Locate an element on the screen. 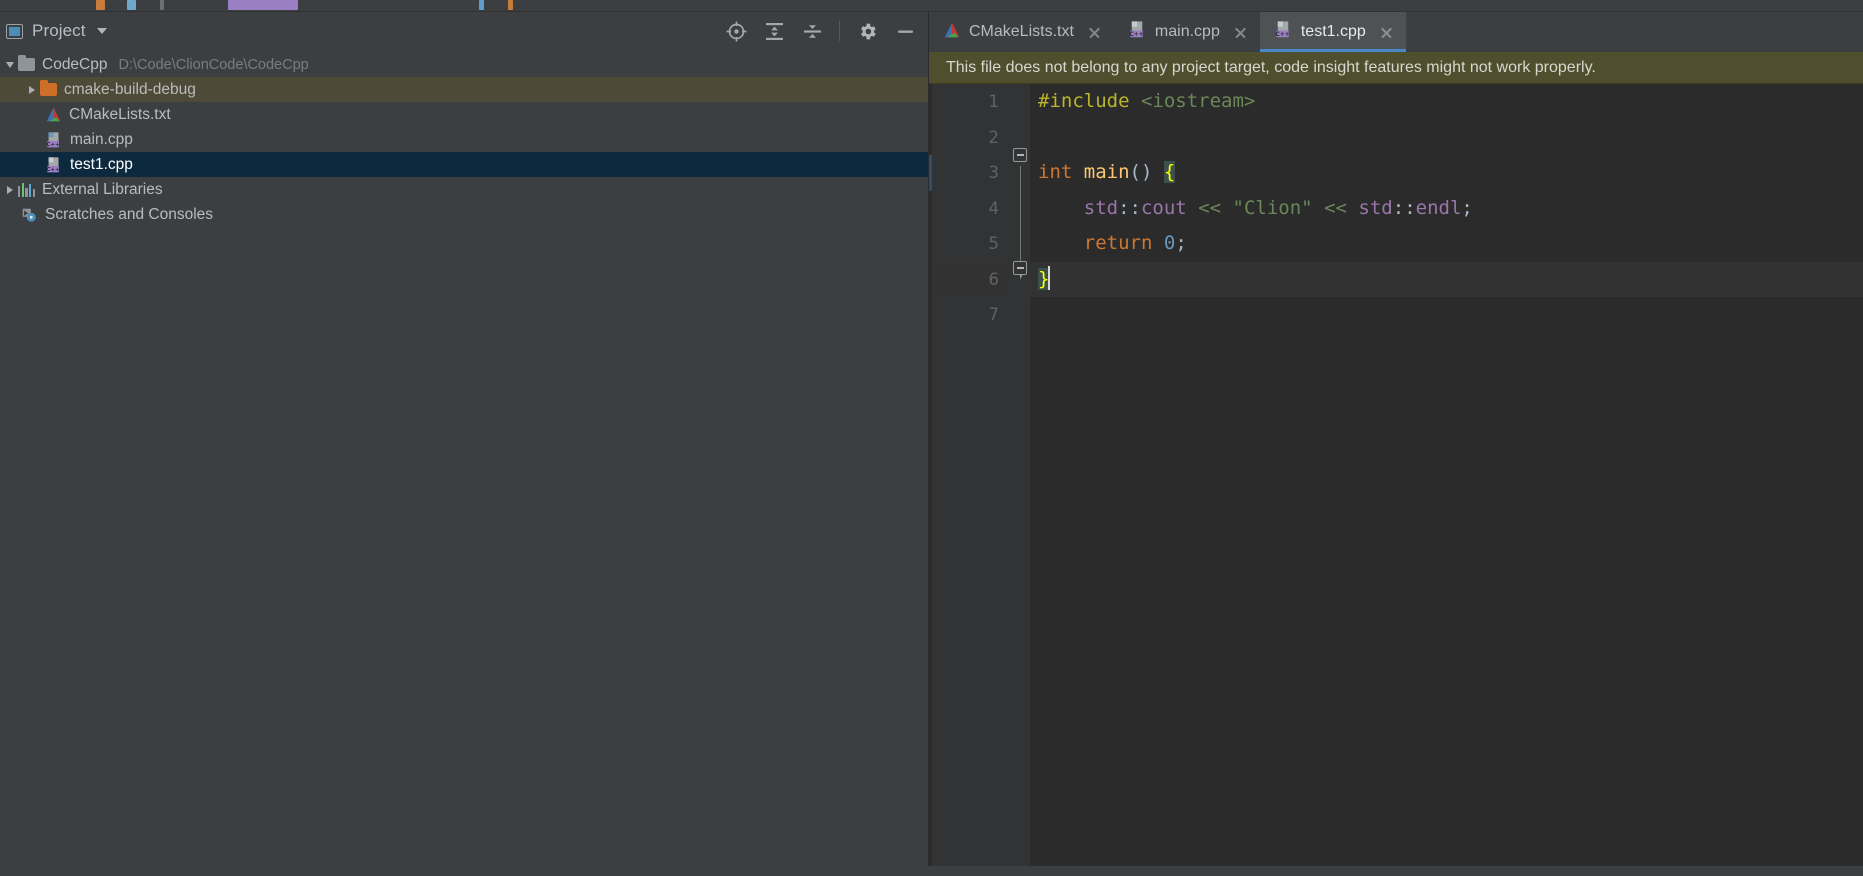 The image size is (1863, 876). tab-test1-cpp: C++ test1.cpp is located at coordinates (1332, 32).